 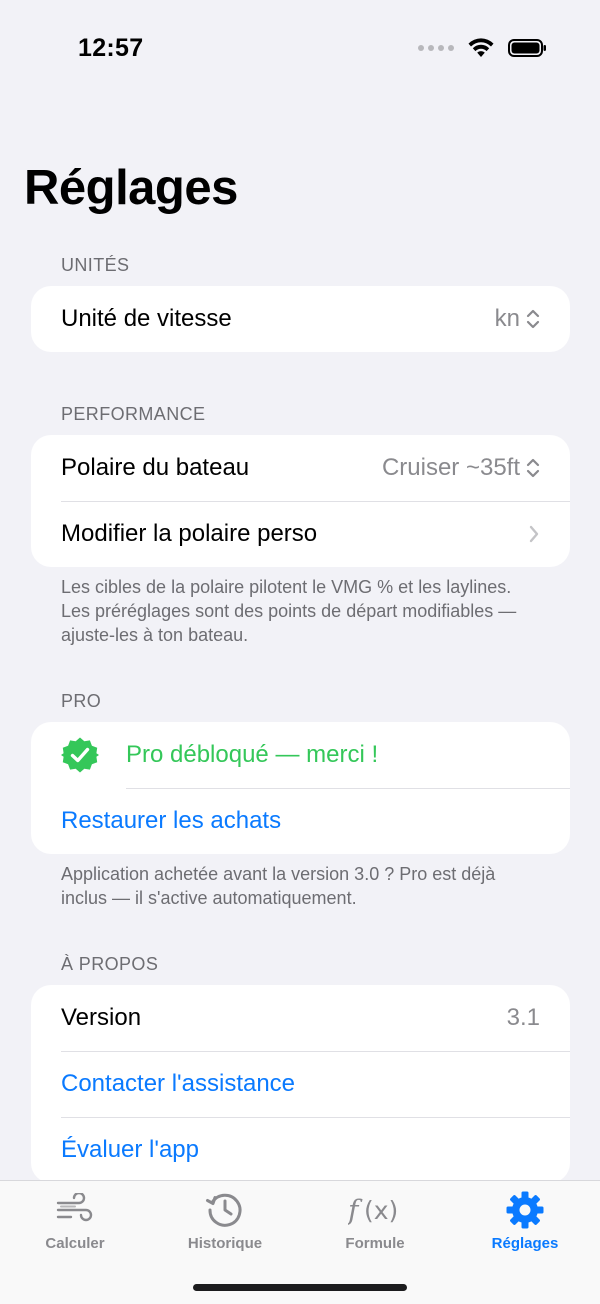 I want to click on speed-unit-picker: kn, so click(x=517, y=319).